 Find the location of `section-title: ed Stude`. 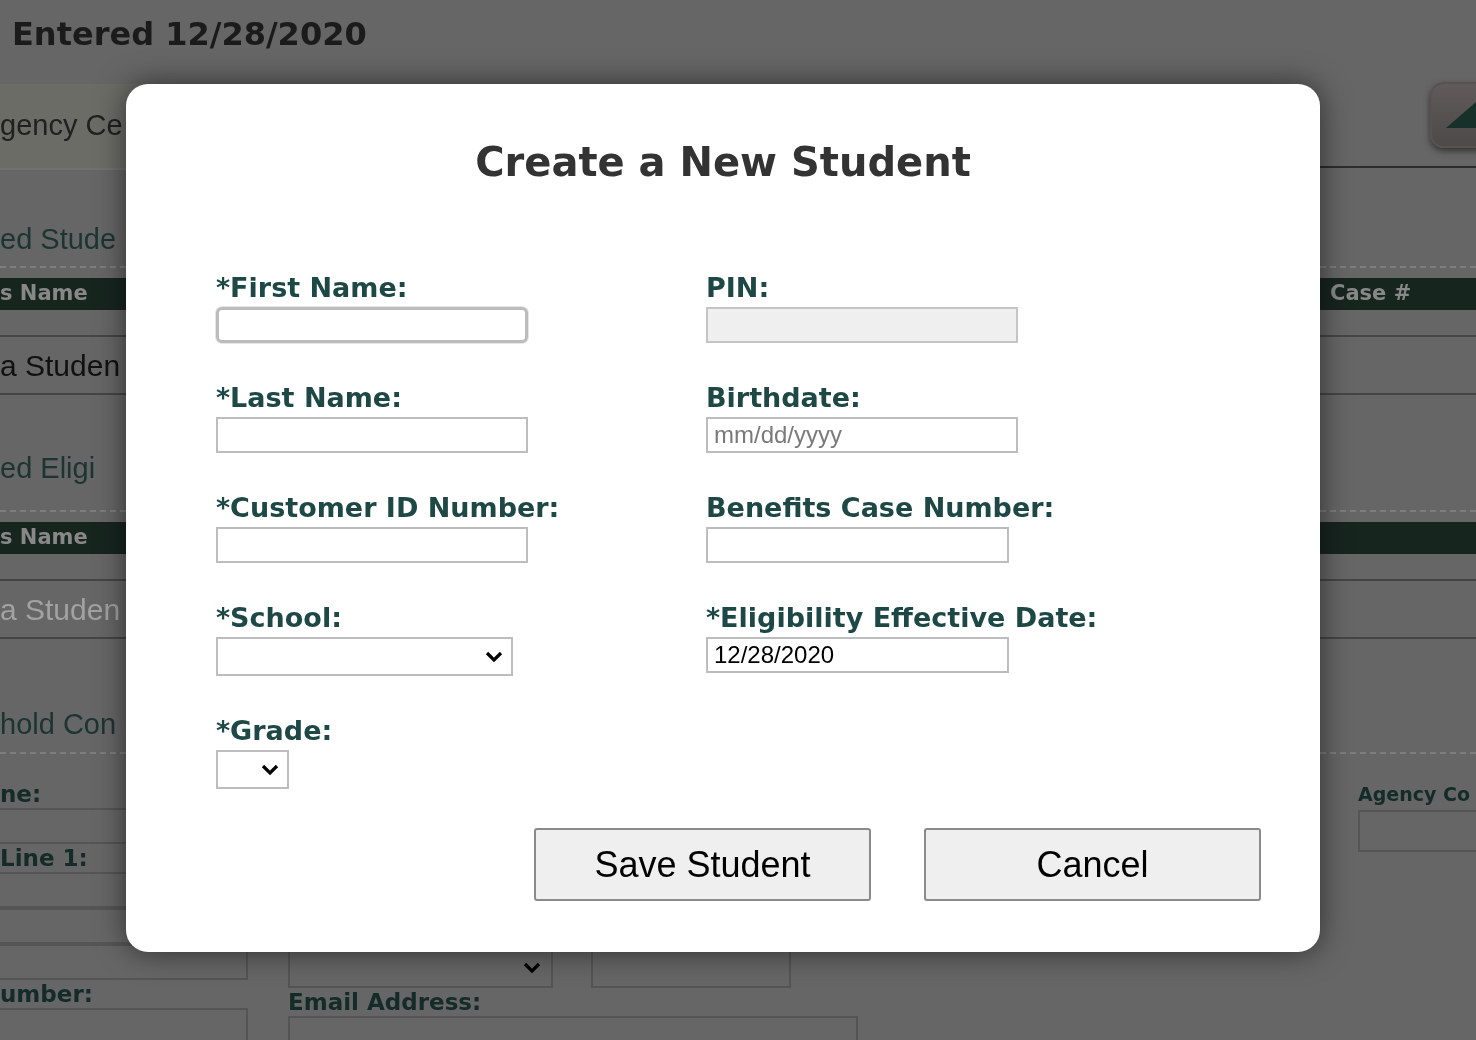

section-title: ed Stude is located at coordinates (58, 239).